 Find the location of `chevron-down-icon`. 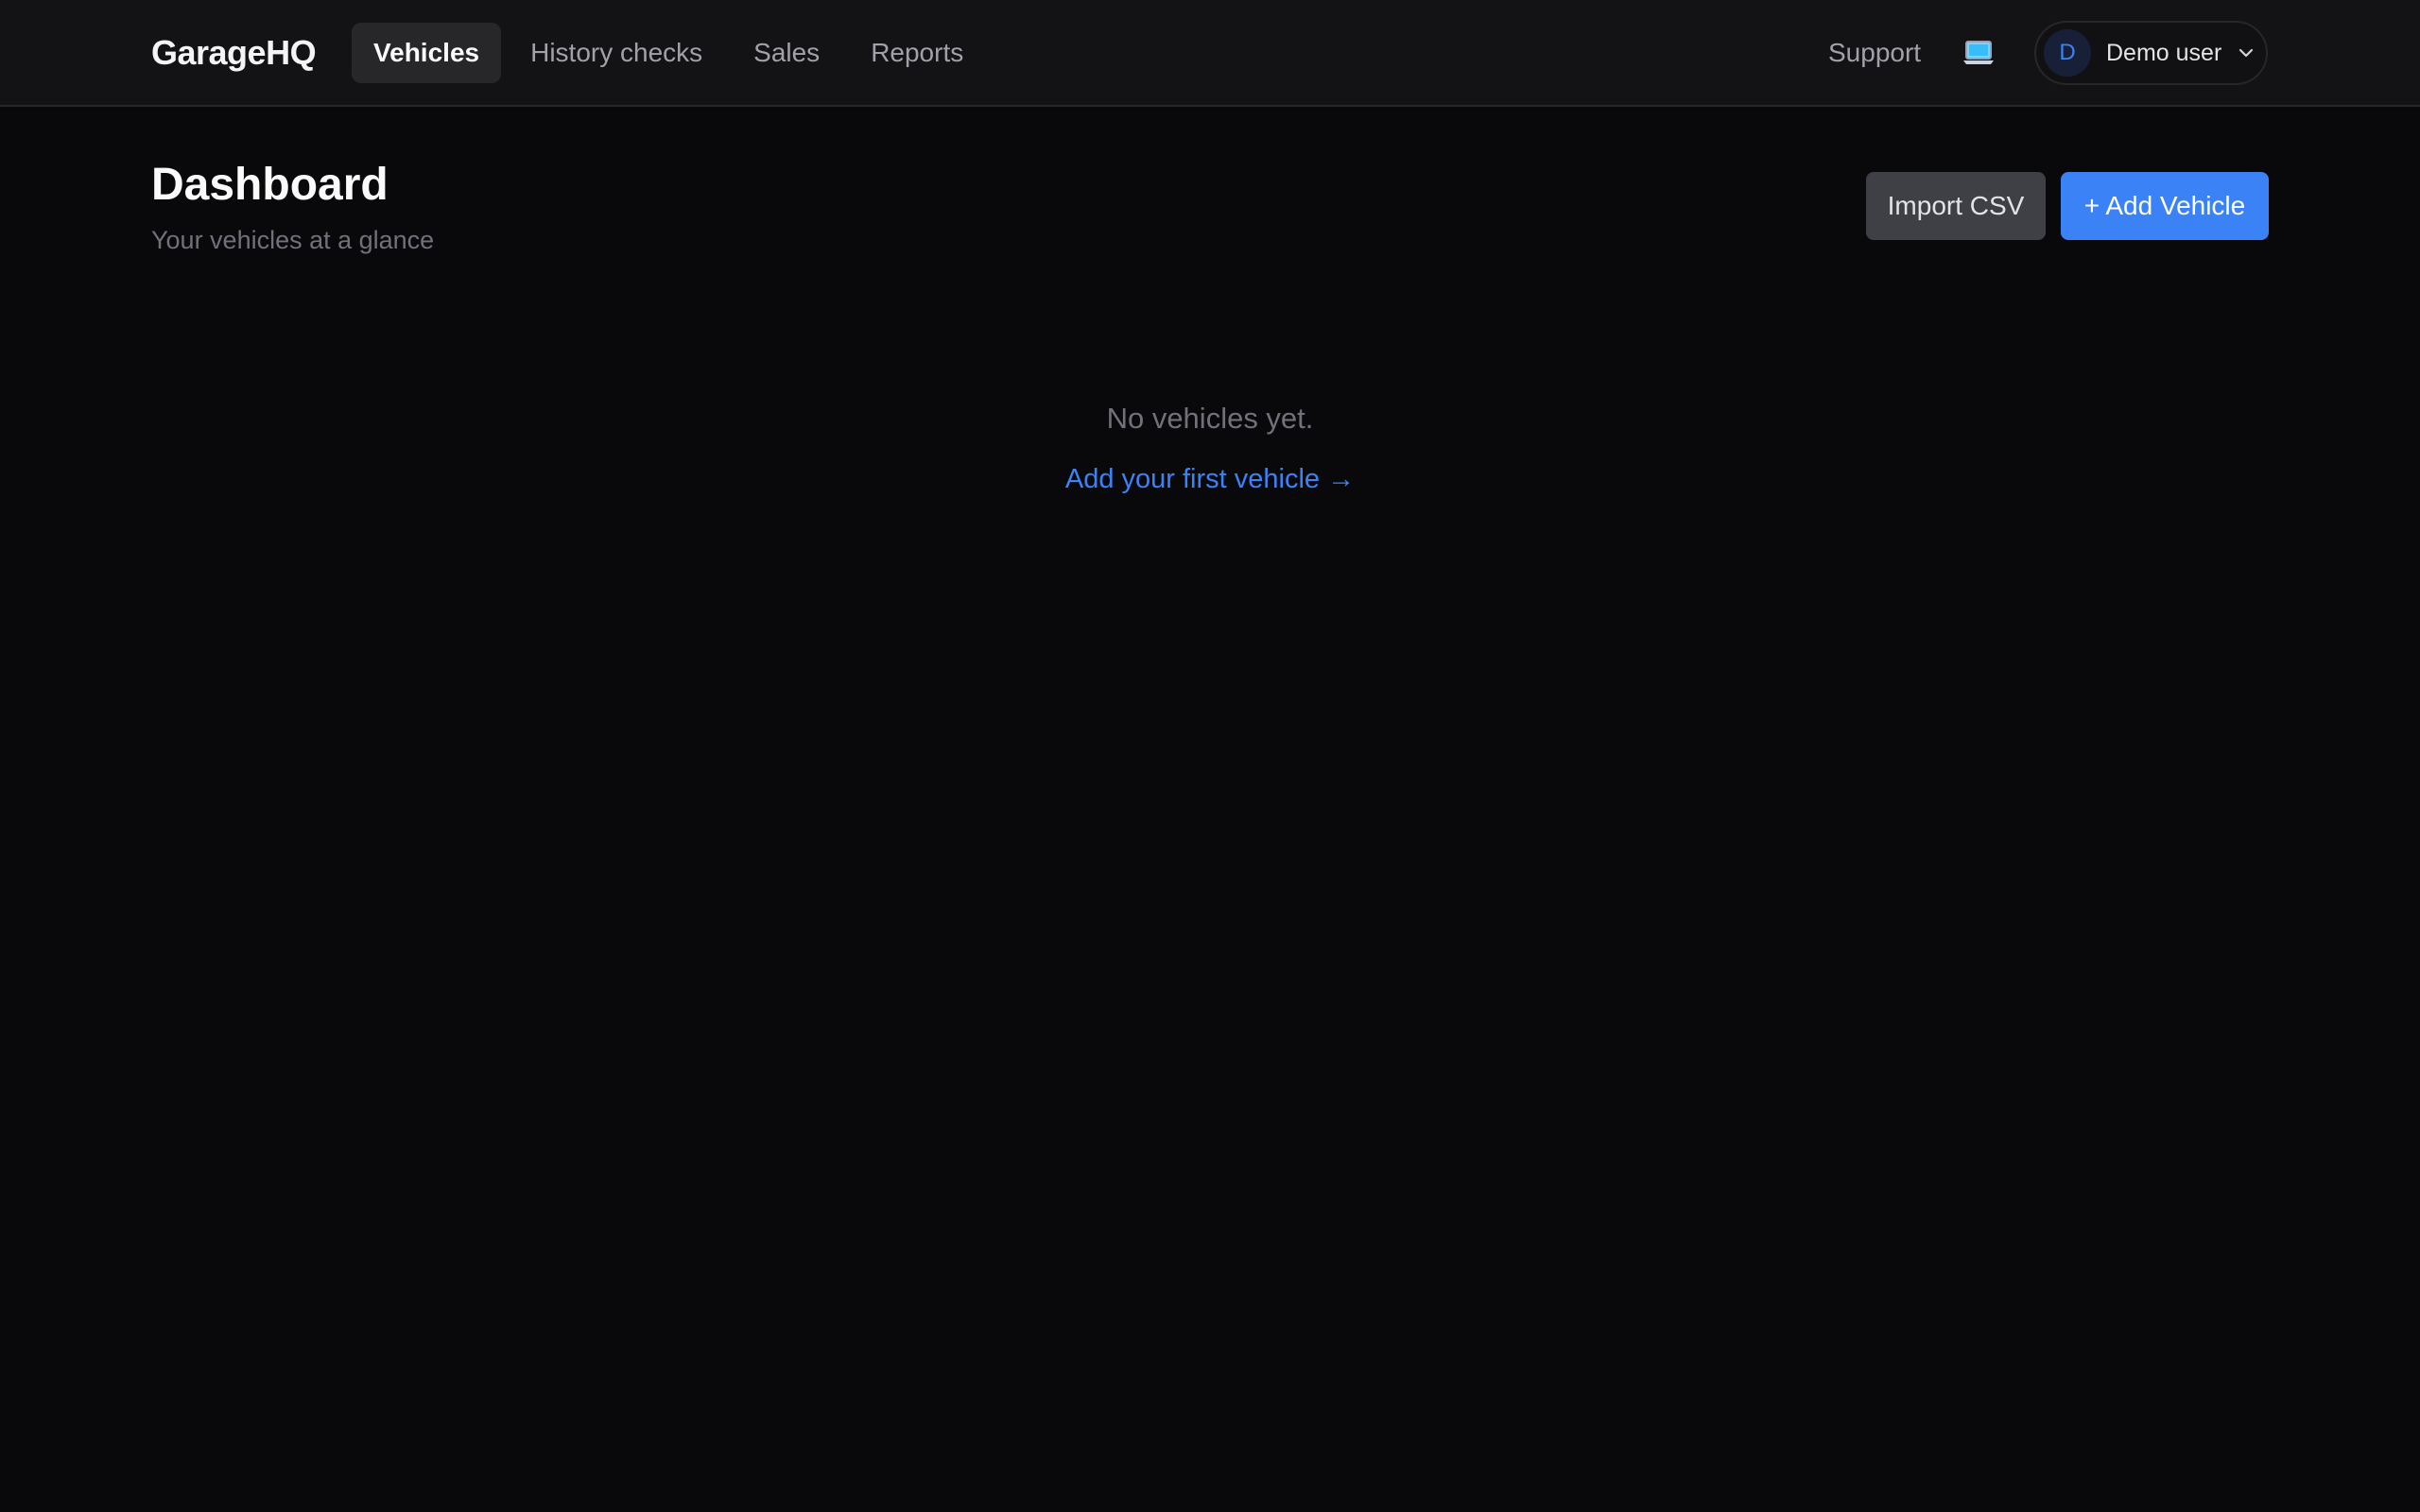

chevron-down-icon is located at coordinates (2246, 53).